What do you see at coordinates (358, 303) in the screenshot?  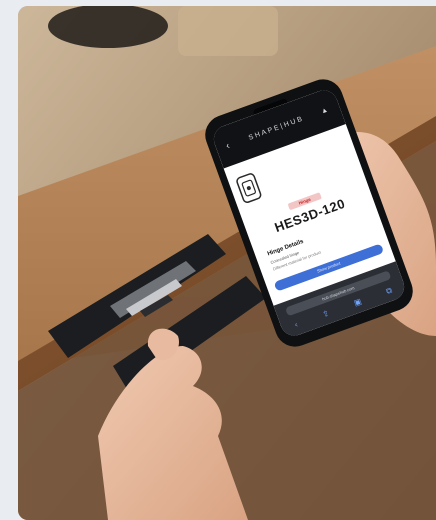 I see `book-icon: ▣` at bounding box center [358, 303].